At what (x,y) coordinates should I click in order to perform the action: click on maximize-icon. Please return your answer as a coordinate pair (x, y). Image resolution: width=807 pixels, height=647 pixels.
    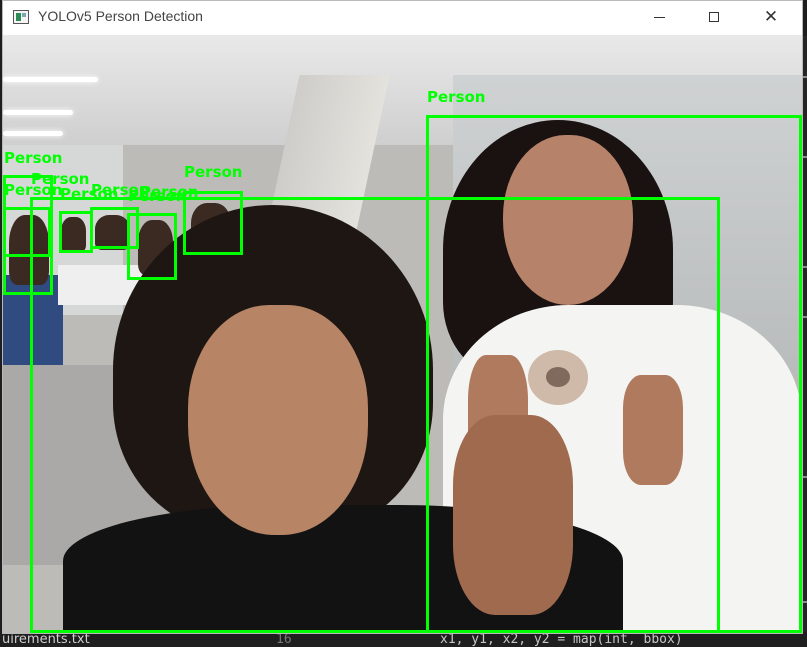
    Looking at the image, I should click on (714, 17).